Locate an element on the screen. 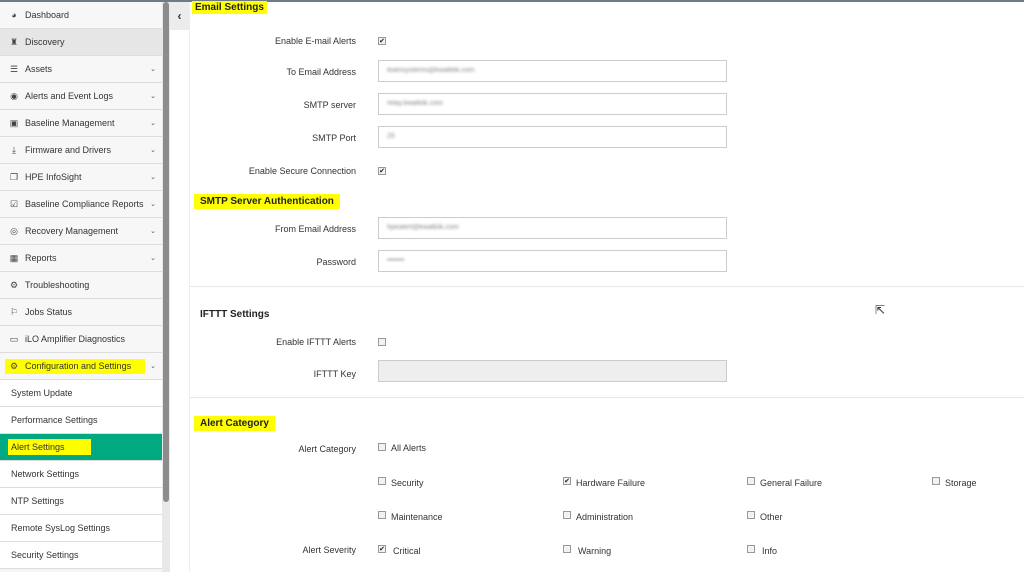 This screenshot has width=1024, height=572. category-label: Maintenance is located at coordinates (417, 517).